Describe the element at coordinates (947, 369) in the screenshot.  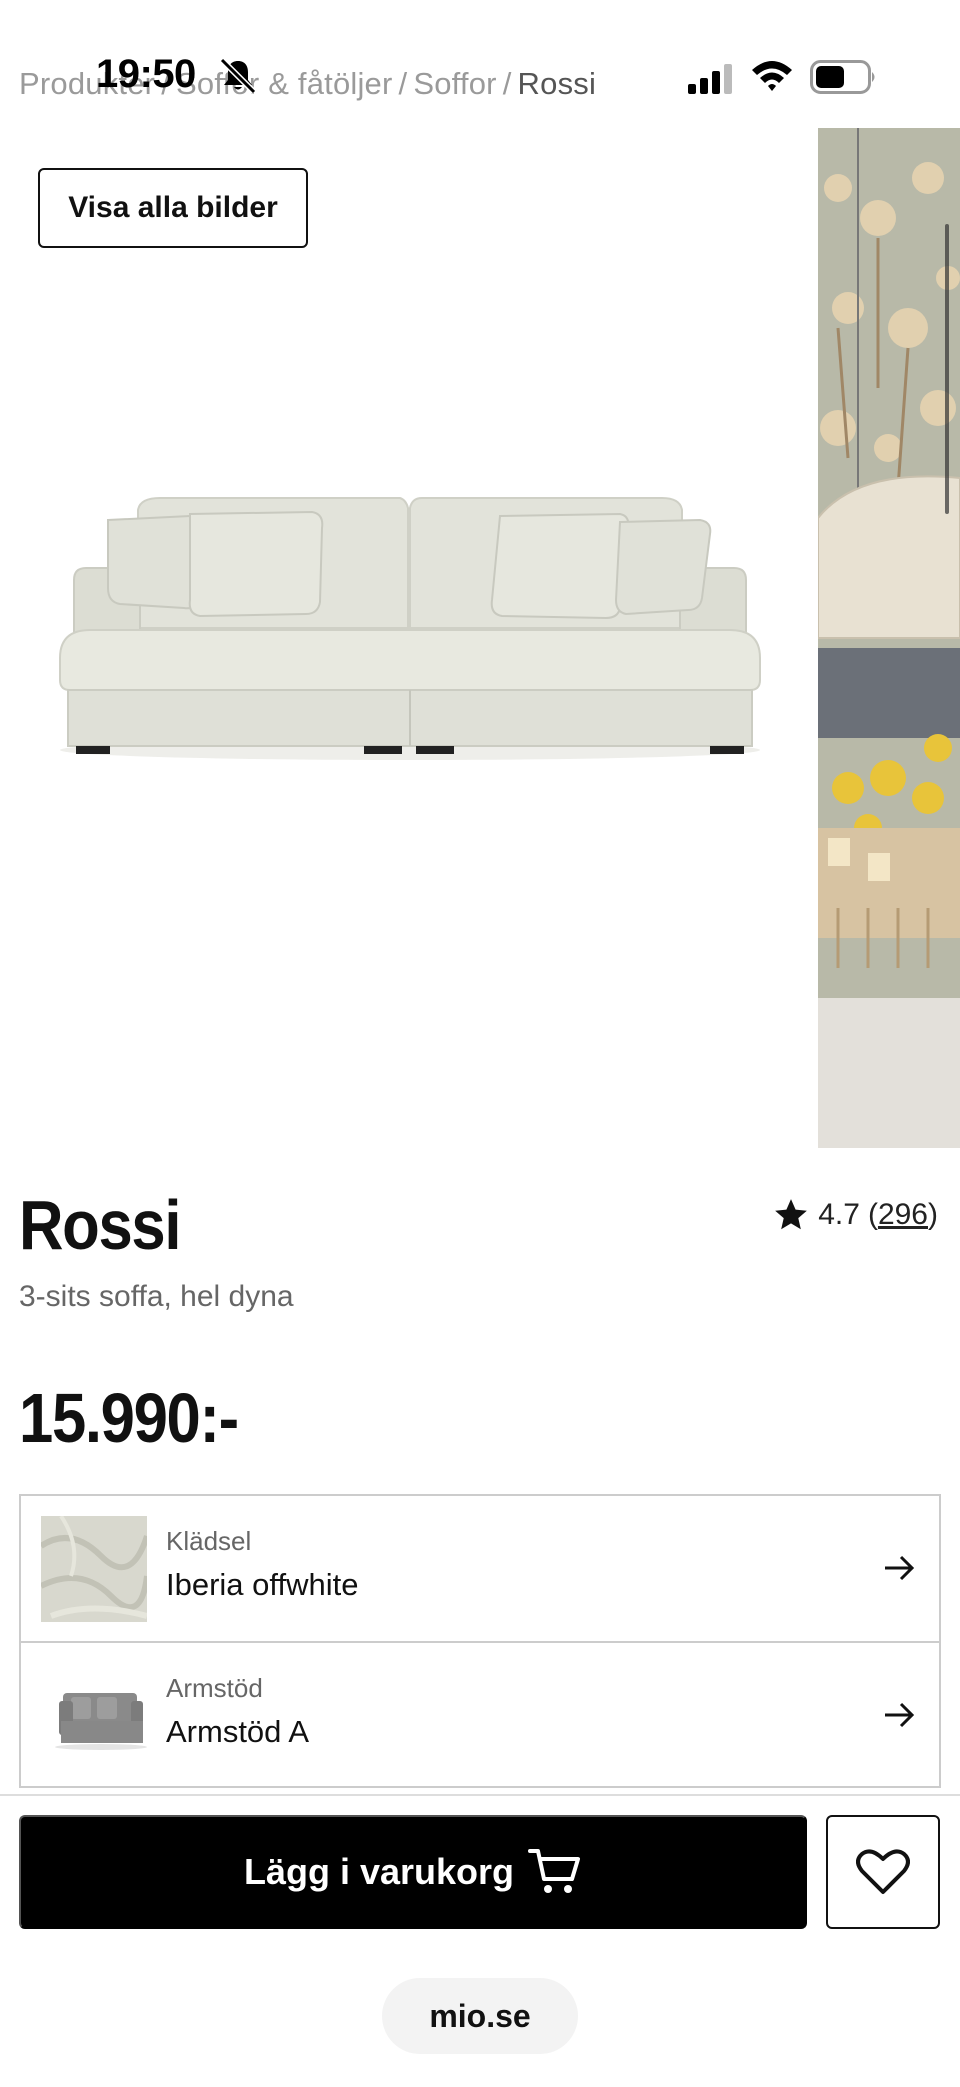
I see `gallery-scroll-indicator` at that location.